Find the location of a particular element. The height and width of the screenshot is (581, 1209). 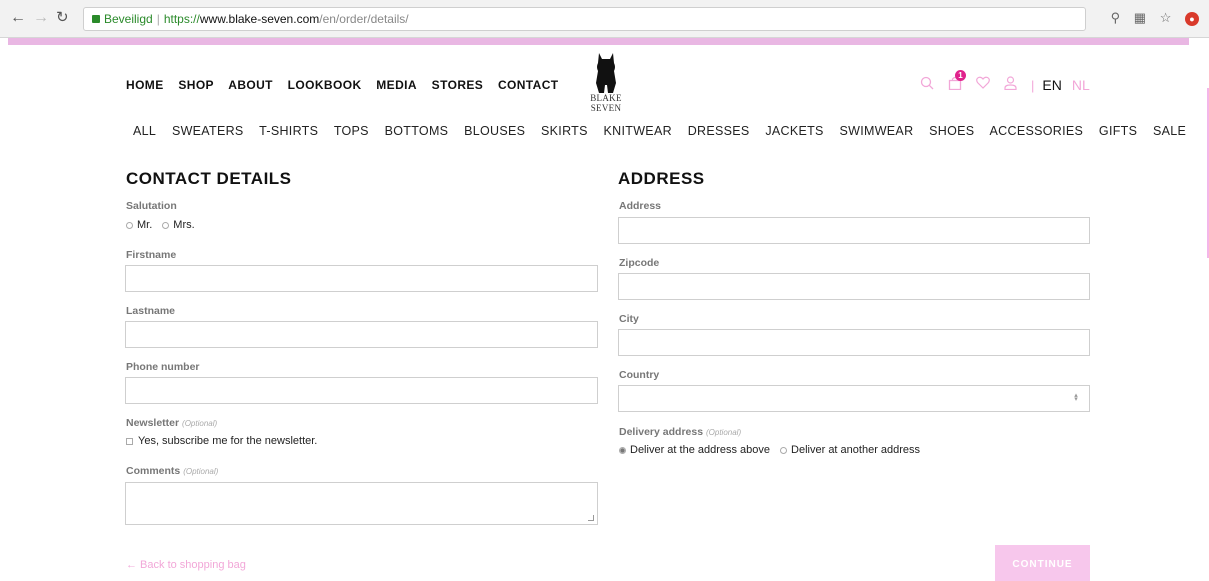

lang-en-link: EN is located at coordinates (1051, 85).